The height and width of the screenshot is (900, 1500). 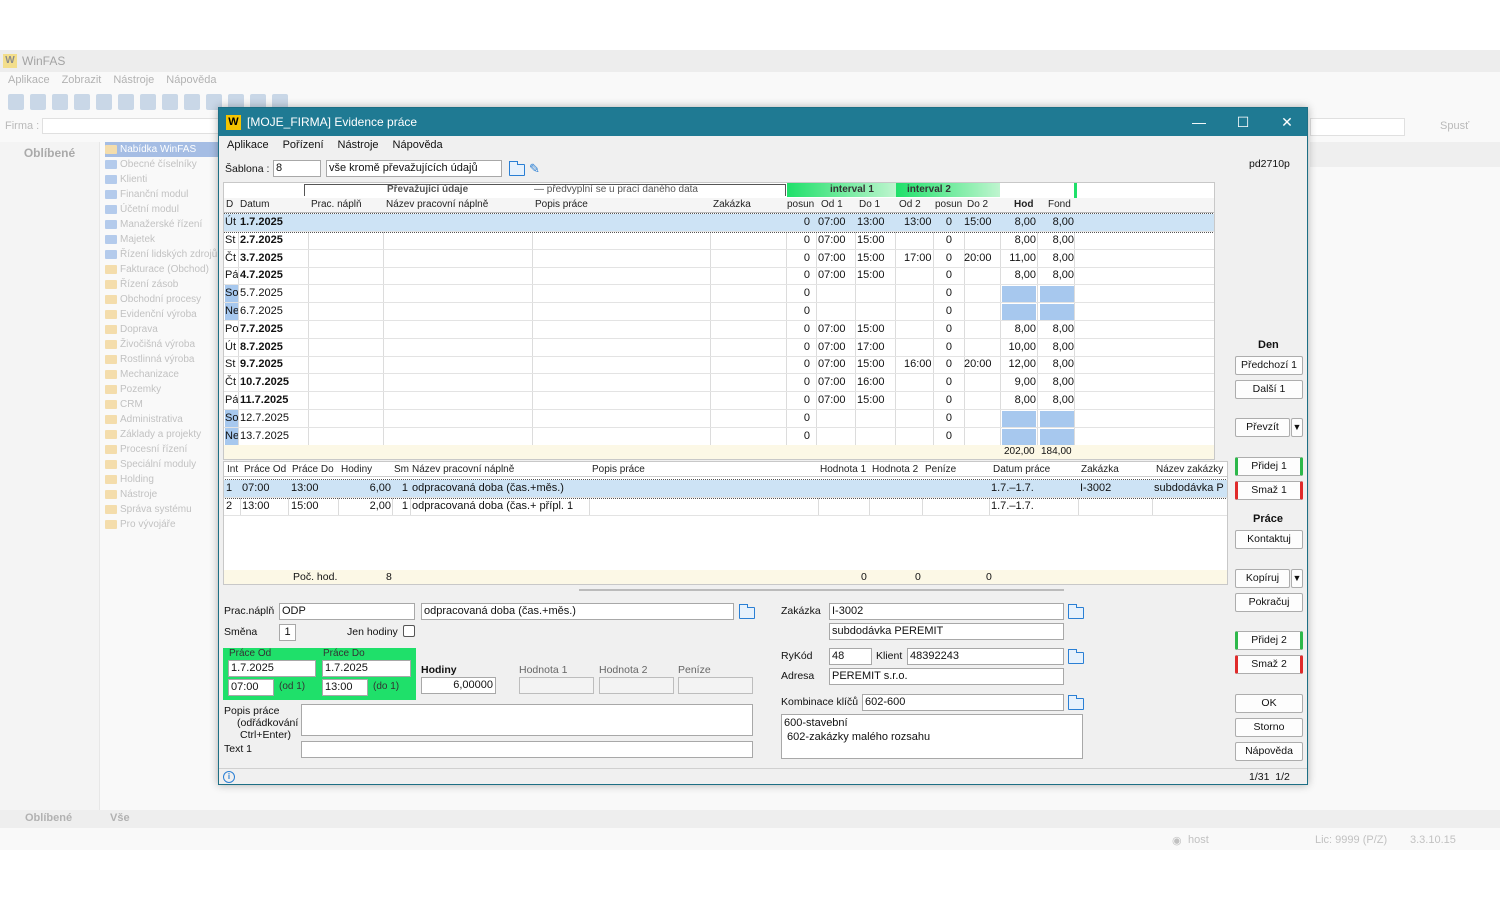 What do you see at coordinates (556, 685) in the screenshot?
I see `hodnota1-input` at bounding box center [556, 685].